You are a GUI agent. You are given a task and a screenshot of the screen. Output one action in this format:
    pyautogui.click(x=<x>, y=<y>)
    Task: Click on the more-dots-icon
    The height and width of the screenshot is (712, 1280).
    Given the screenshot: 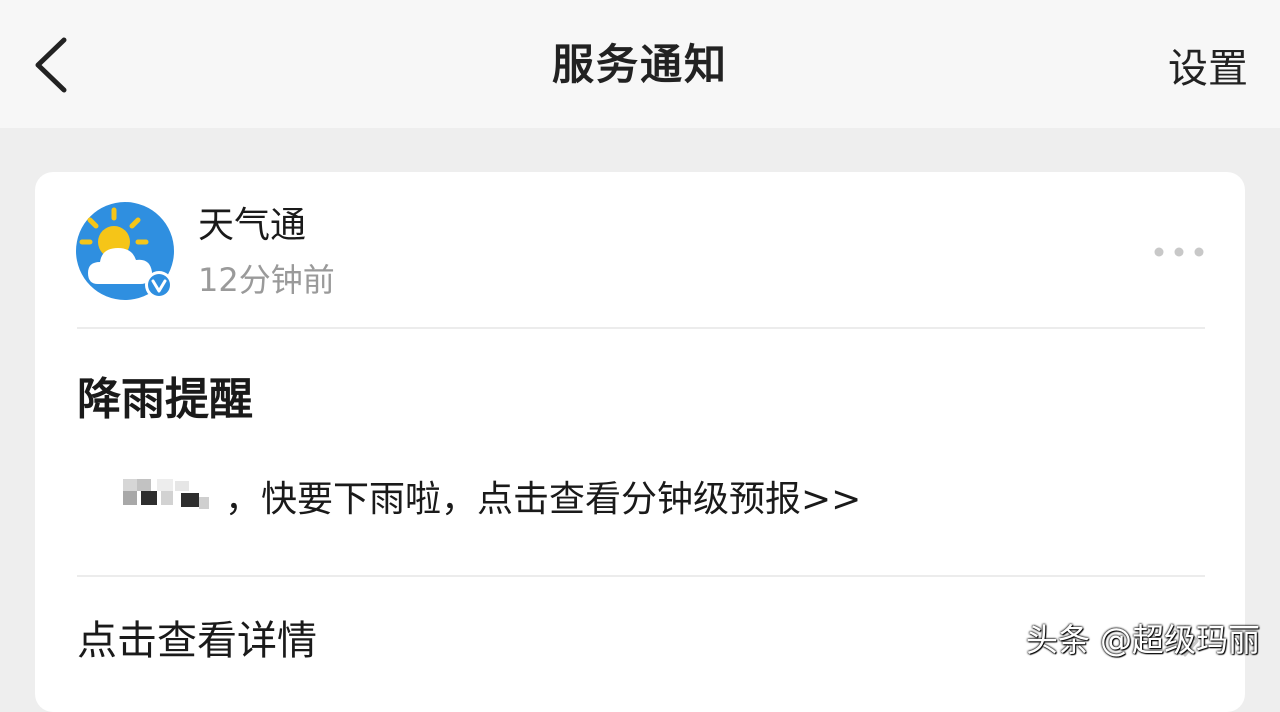 What is the action you would take?
    pyautogui.click(x=1179, y=252)
    